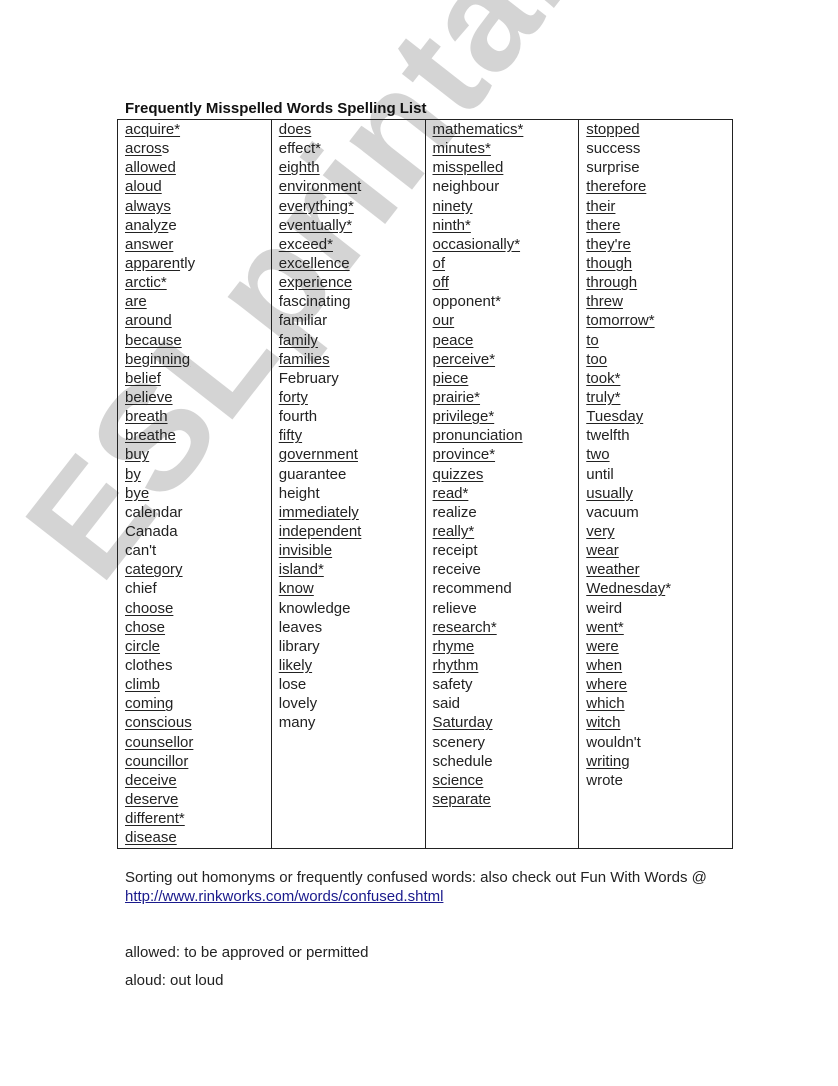  Describe the element at coordinates (462, 723) in the screenshot. I see `underlined-part: Saturday` at that location.